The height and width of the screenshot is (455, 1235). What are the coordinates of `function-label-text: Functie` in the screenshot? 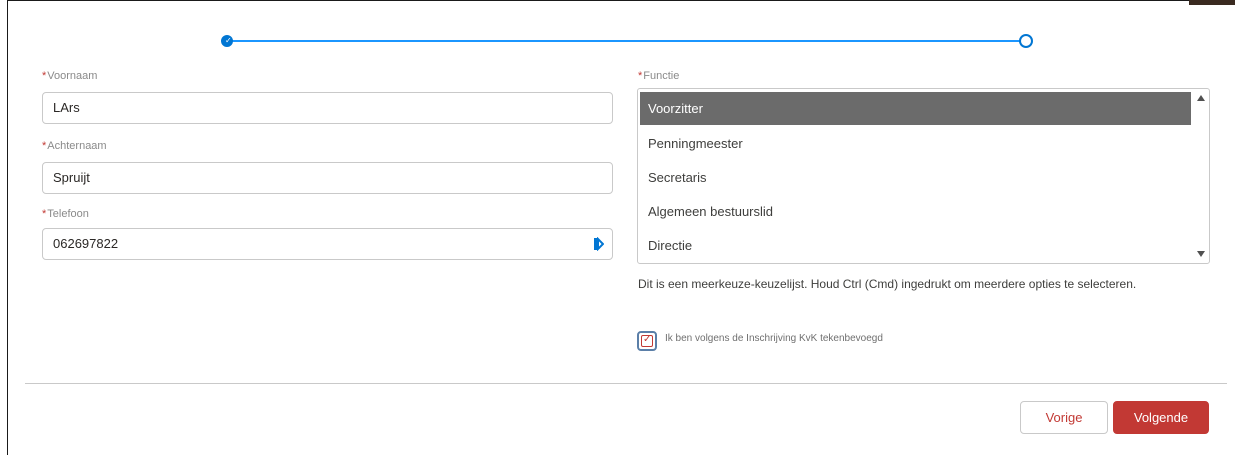 It's located at (661, 76).